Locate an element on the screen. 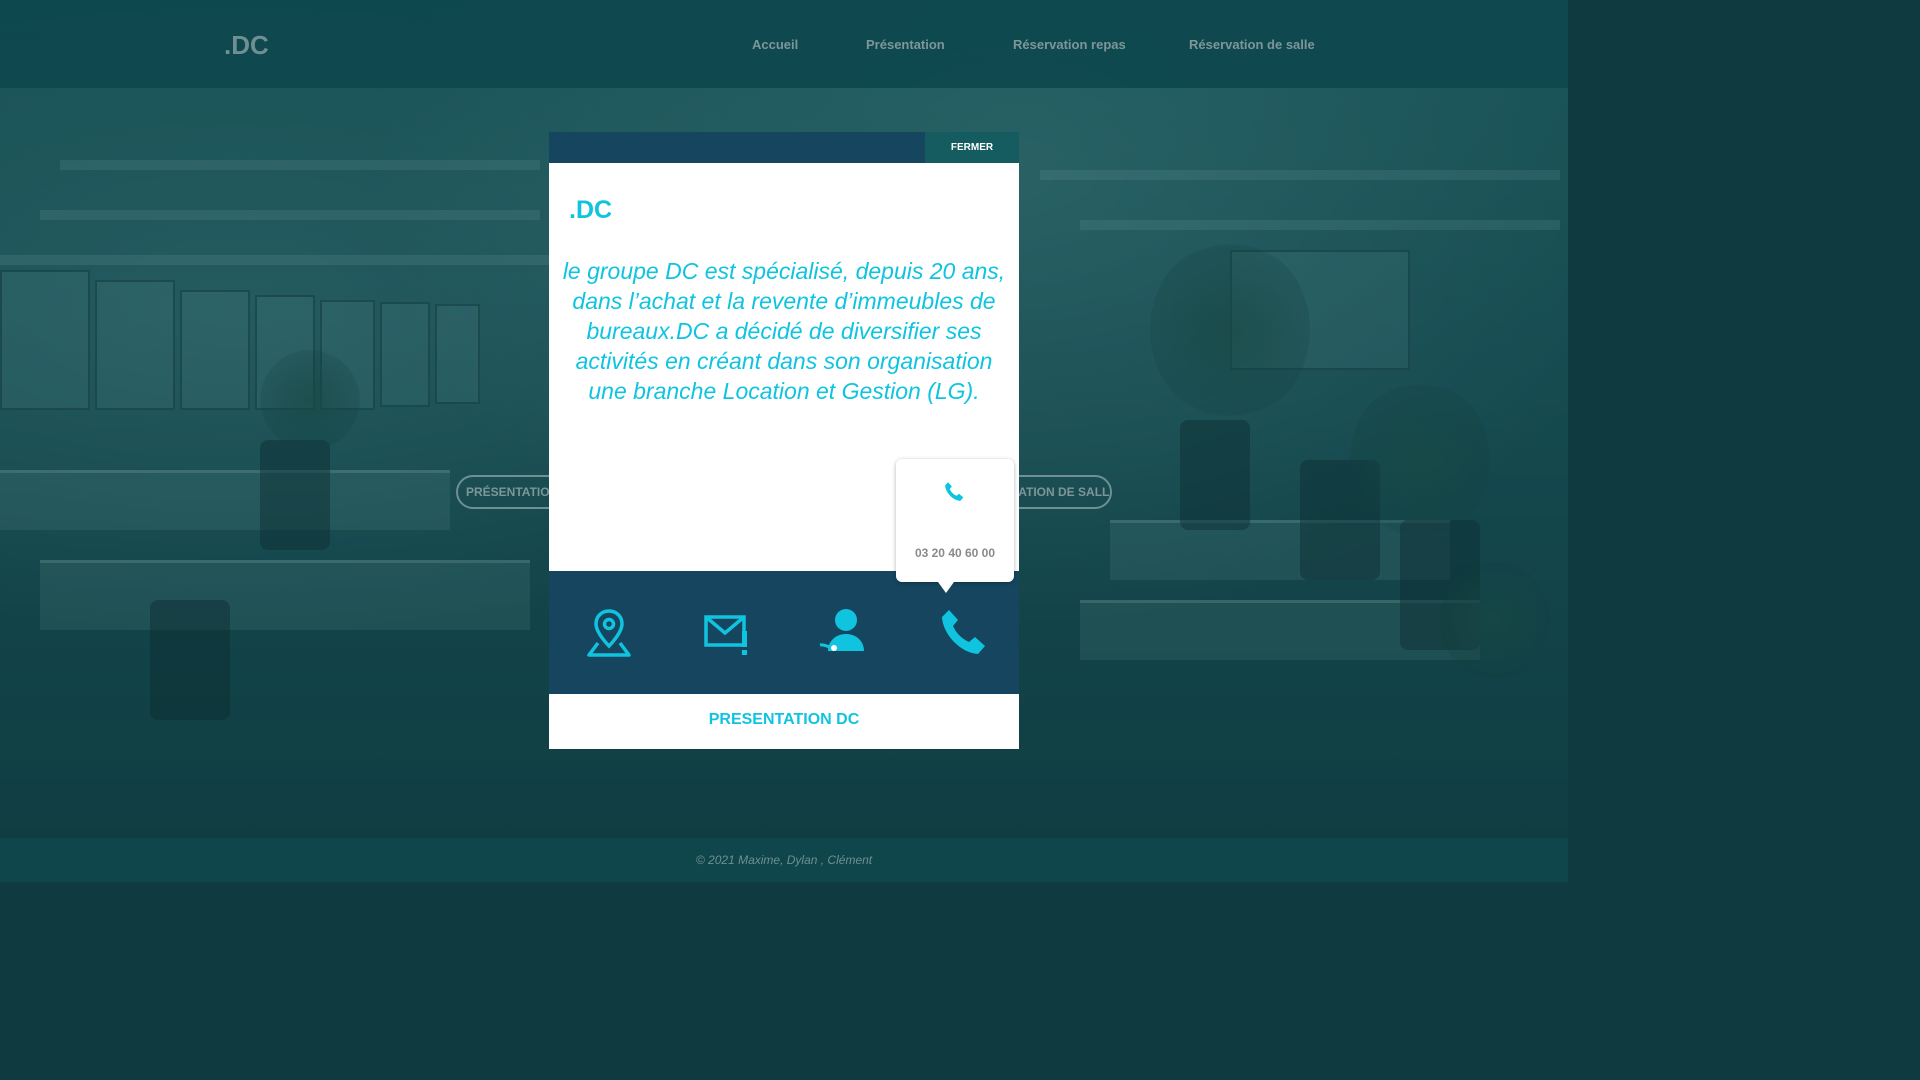 Image resolution: width=1920 pixels, height=1080 pixels. mail-alert-icon is located at coordinates (728, 633).